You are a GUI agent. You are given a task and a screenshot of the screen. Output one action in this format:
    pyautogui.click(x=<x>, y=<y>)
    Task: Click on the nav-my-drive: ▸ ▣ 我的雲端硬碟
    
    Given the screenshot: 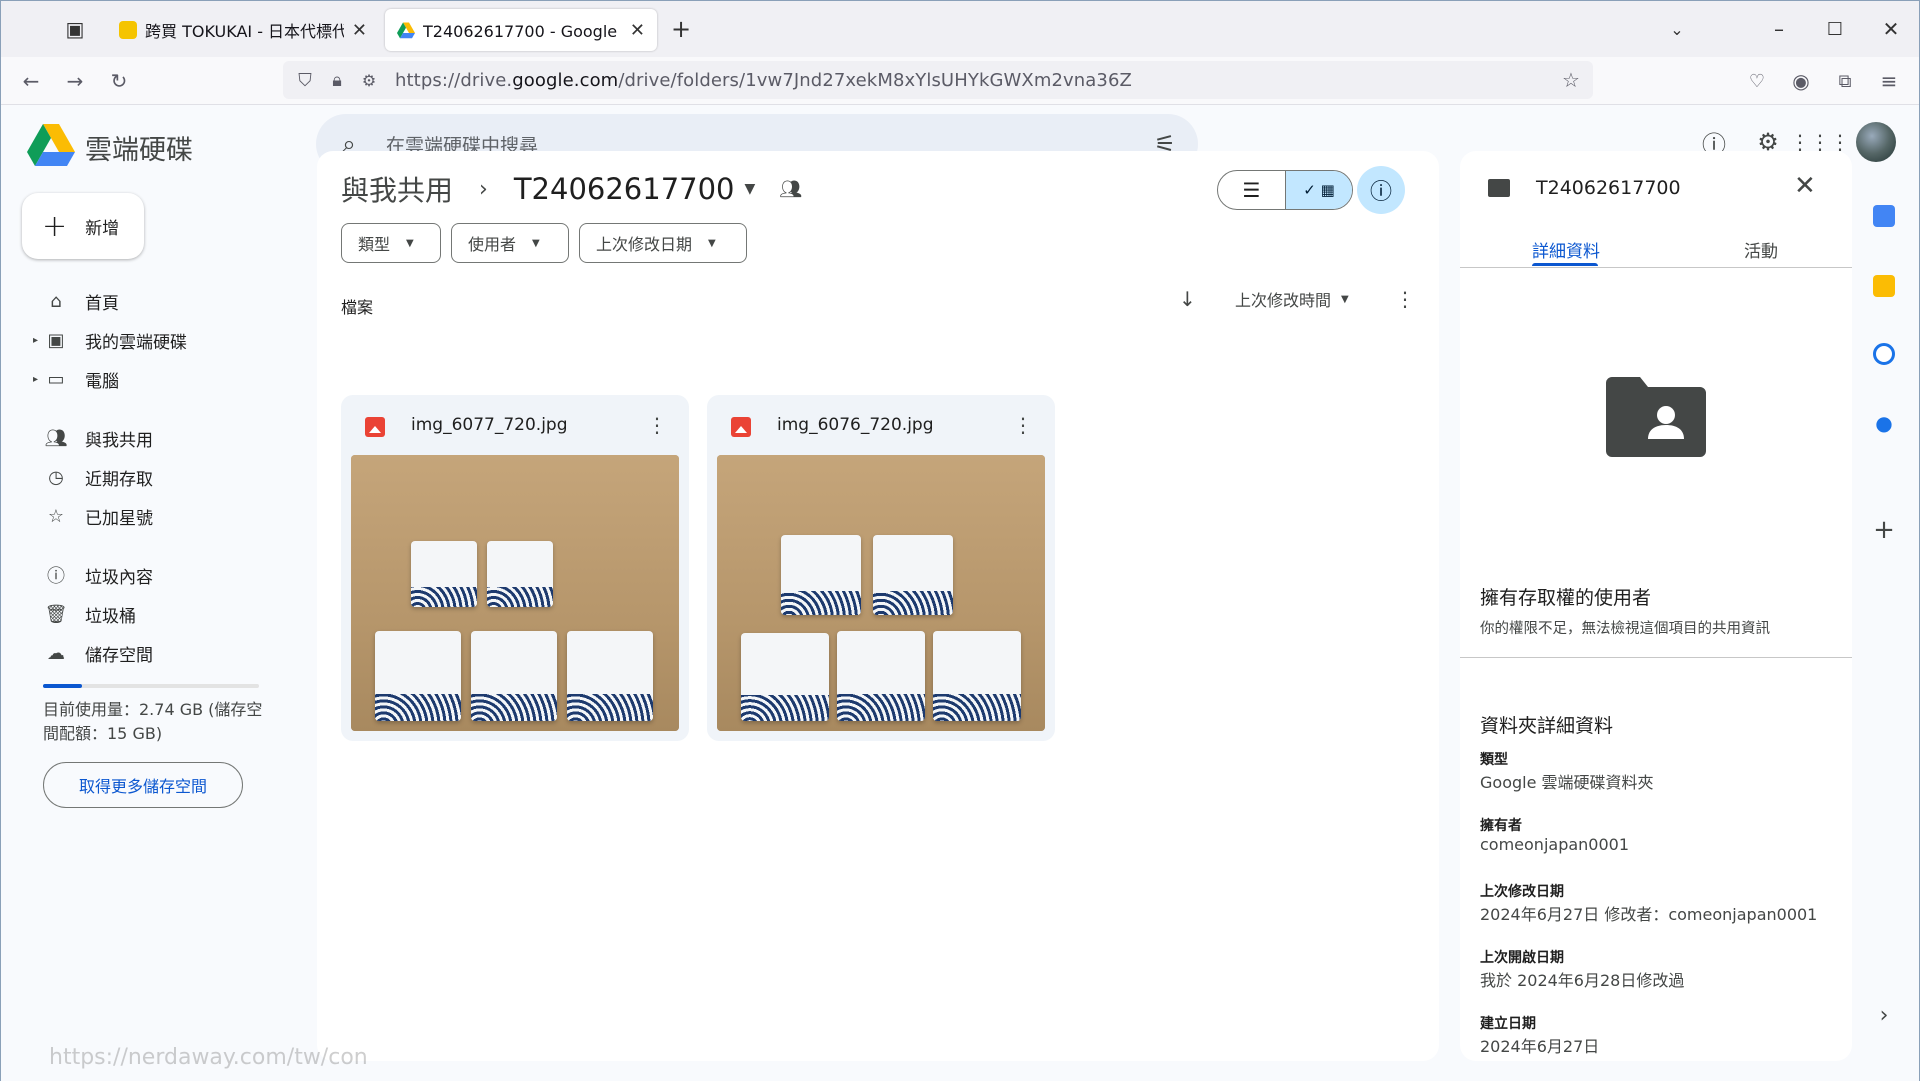 What is the action you would take?
    pyautogui.click(x=161, y=340)
    